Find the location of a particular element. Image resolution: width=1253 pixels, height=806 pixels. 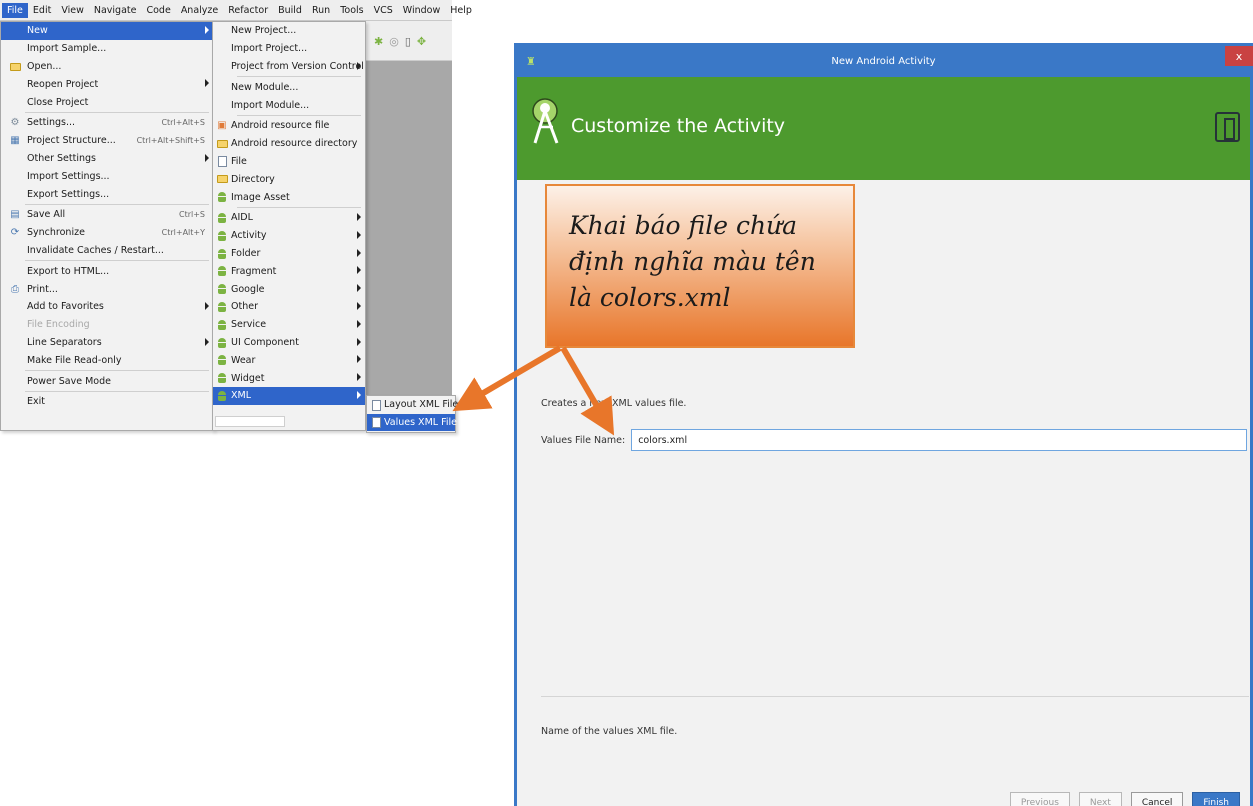

menu-edit: Edit is located at coordinates (42, 10).